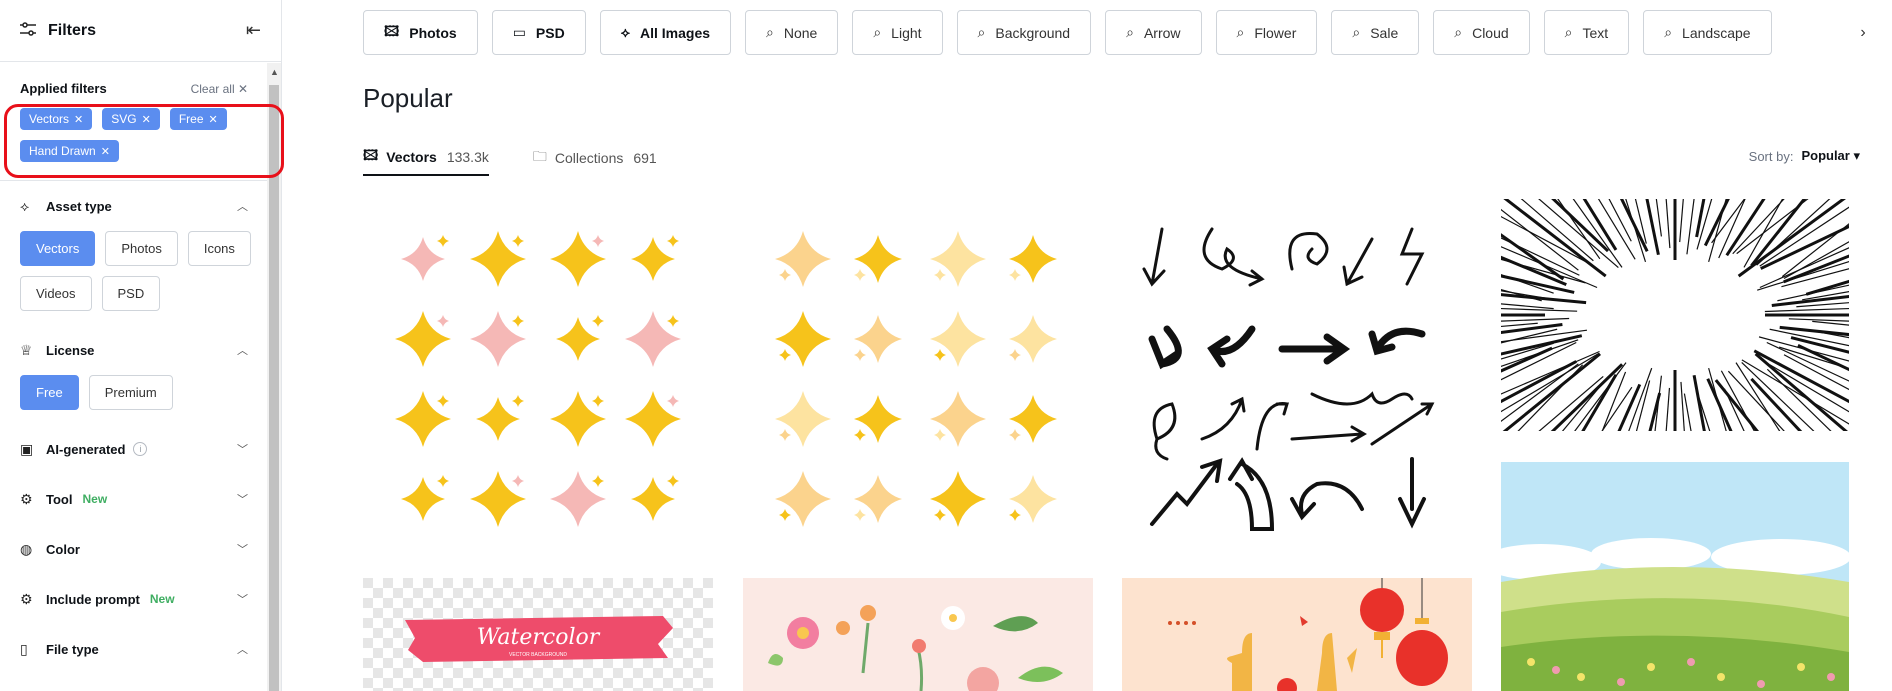 This screenshot has width=1892, height=691. I want to click on option-videos: Videos, so click(56, 293).